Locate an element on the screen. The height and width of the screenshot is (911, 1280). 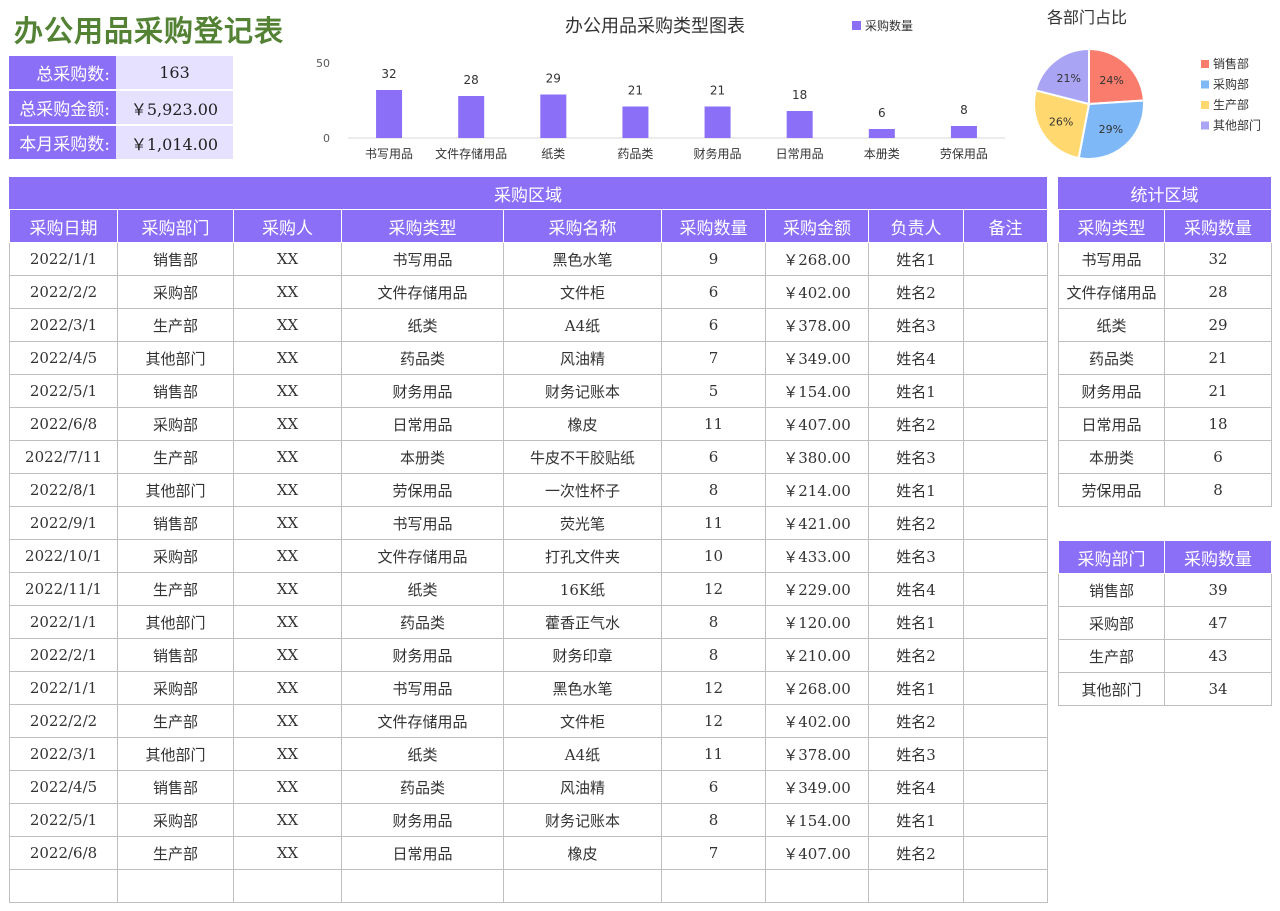
table-cell: 日常用品 is located at coordinates (1111, 424).